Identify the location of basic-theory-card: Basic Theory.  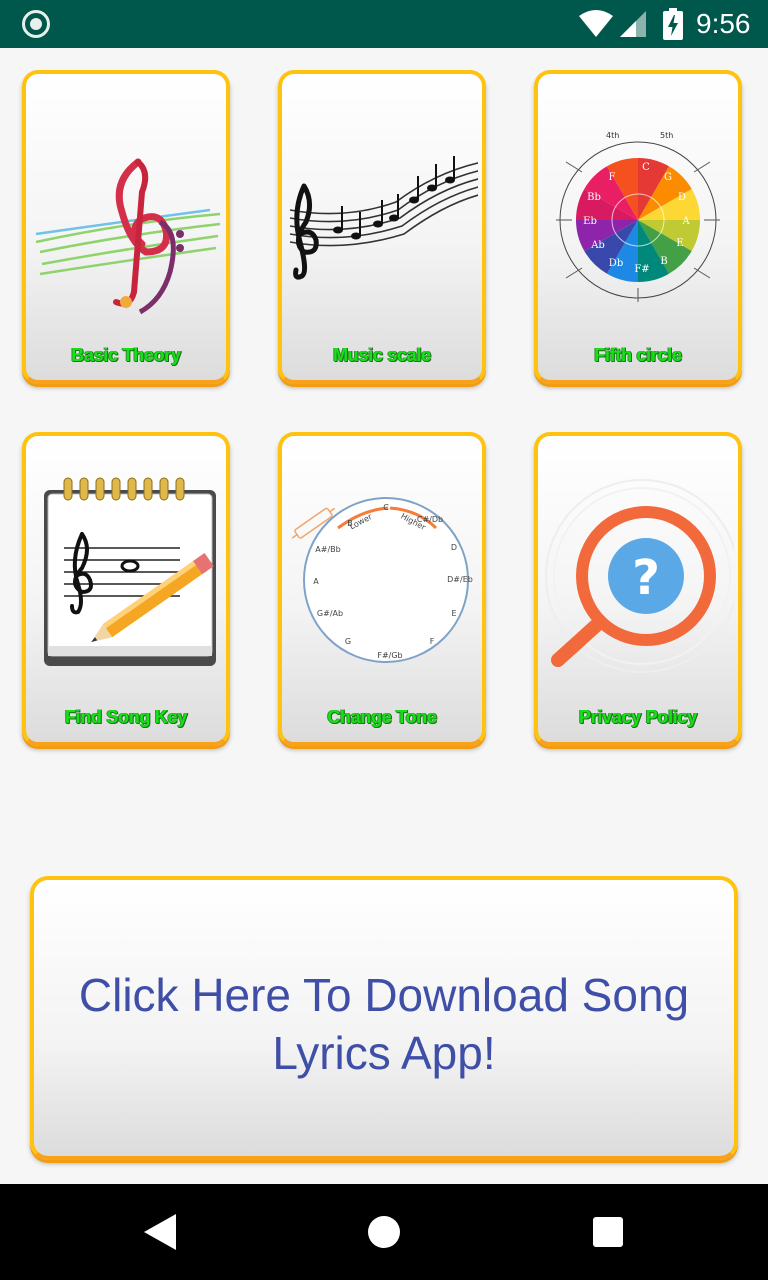
(126, 227).